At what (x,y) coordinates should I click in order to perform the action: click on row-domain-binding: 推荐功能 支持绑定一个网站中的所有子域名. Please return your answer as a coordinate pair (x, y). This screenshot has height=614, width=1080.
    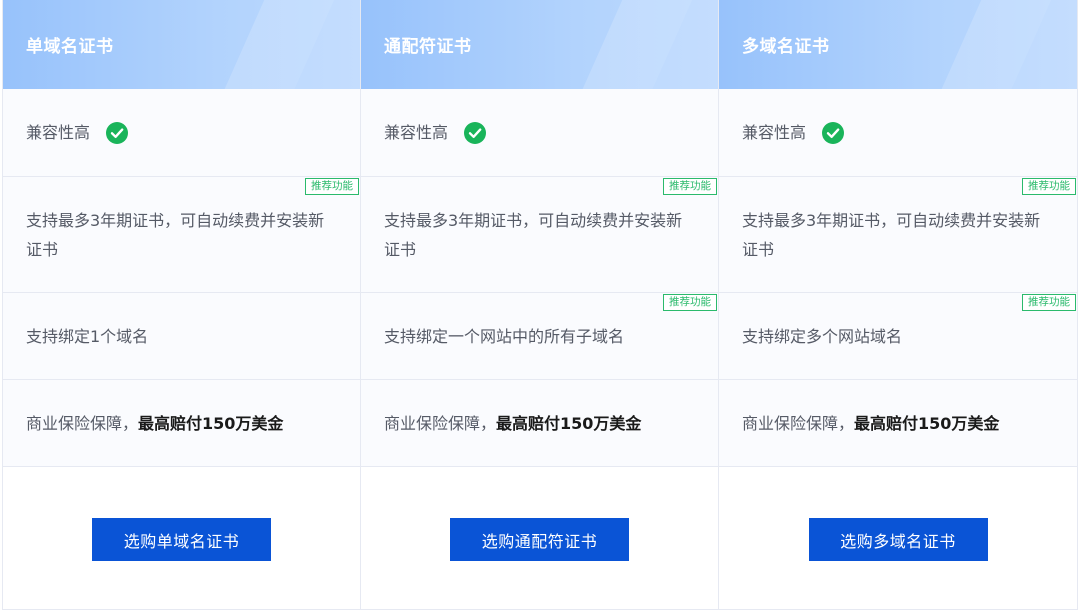
    Looking at the image, I should click on (539, 336).